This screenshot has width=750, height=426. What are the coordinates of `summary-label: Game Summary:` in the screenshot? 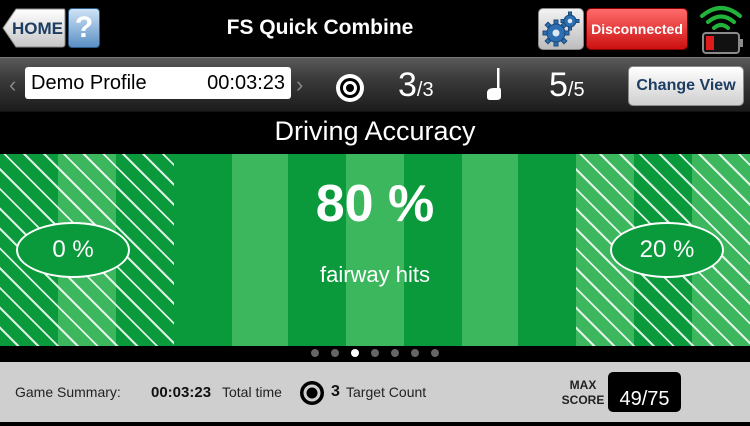 It's located at (68, 392).